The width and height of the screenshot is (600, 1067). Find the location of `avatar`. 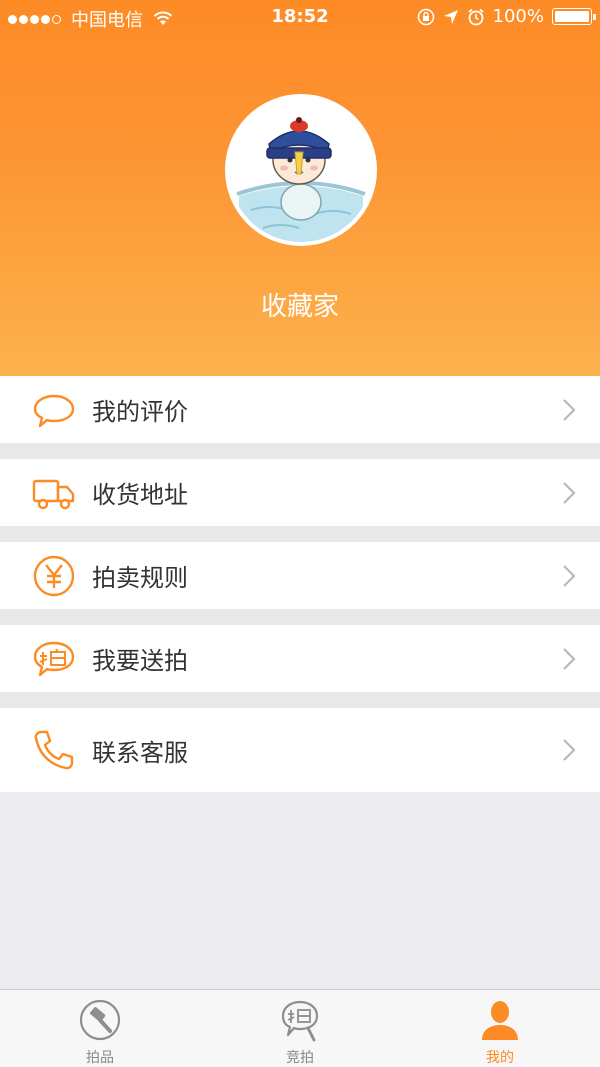

avatar is located at coordinates (301, 170).